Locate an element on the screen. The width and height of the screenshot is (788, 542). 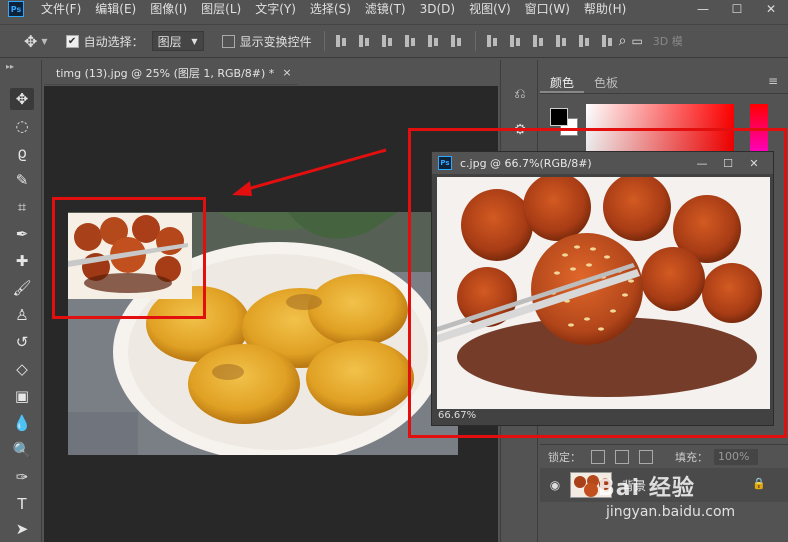
search-icon: ⌕ is located at coordinates (623, 41).